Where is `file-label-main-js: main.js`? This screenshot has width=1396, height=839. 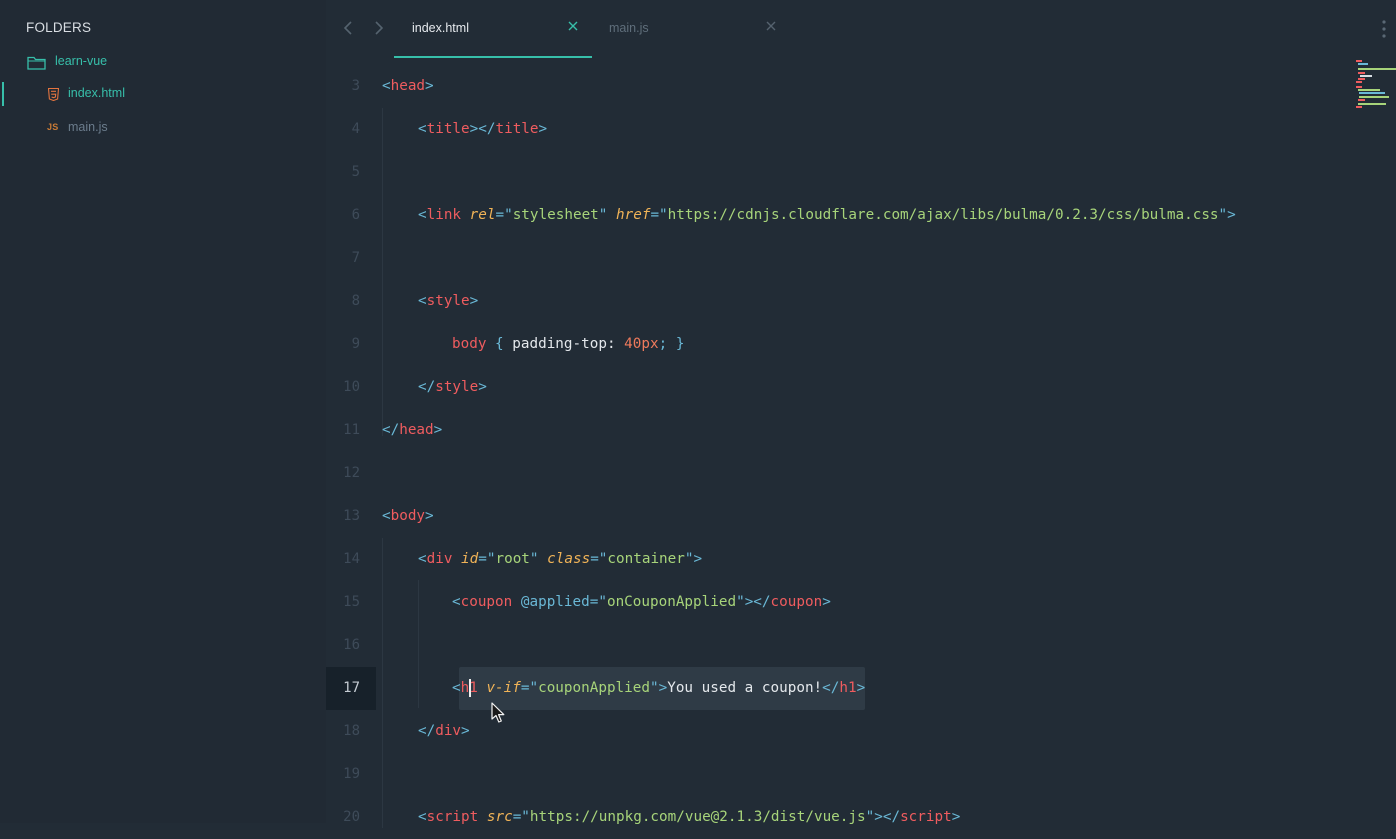 file-label-main-js: main.js is located at coordinates (88, 127).